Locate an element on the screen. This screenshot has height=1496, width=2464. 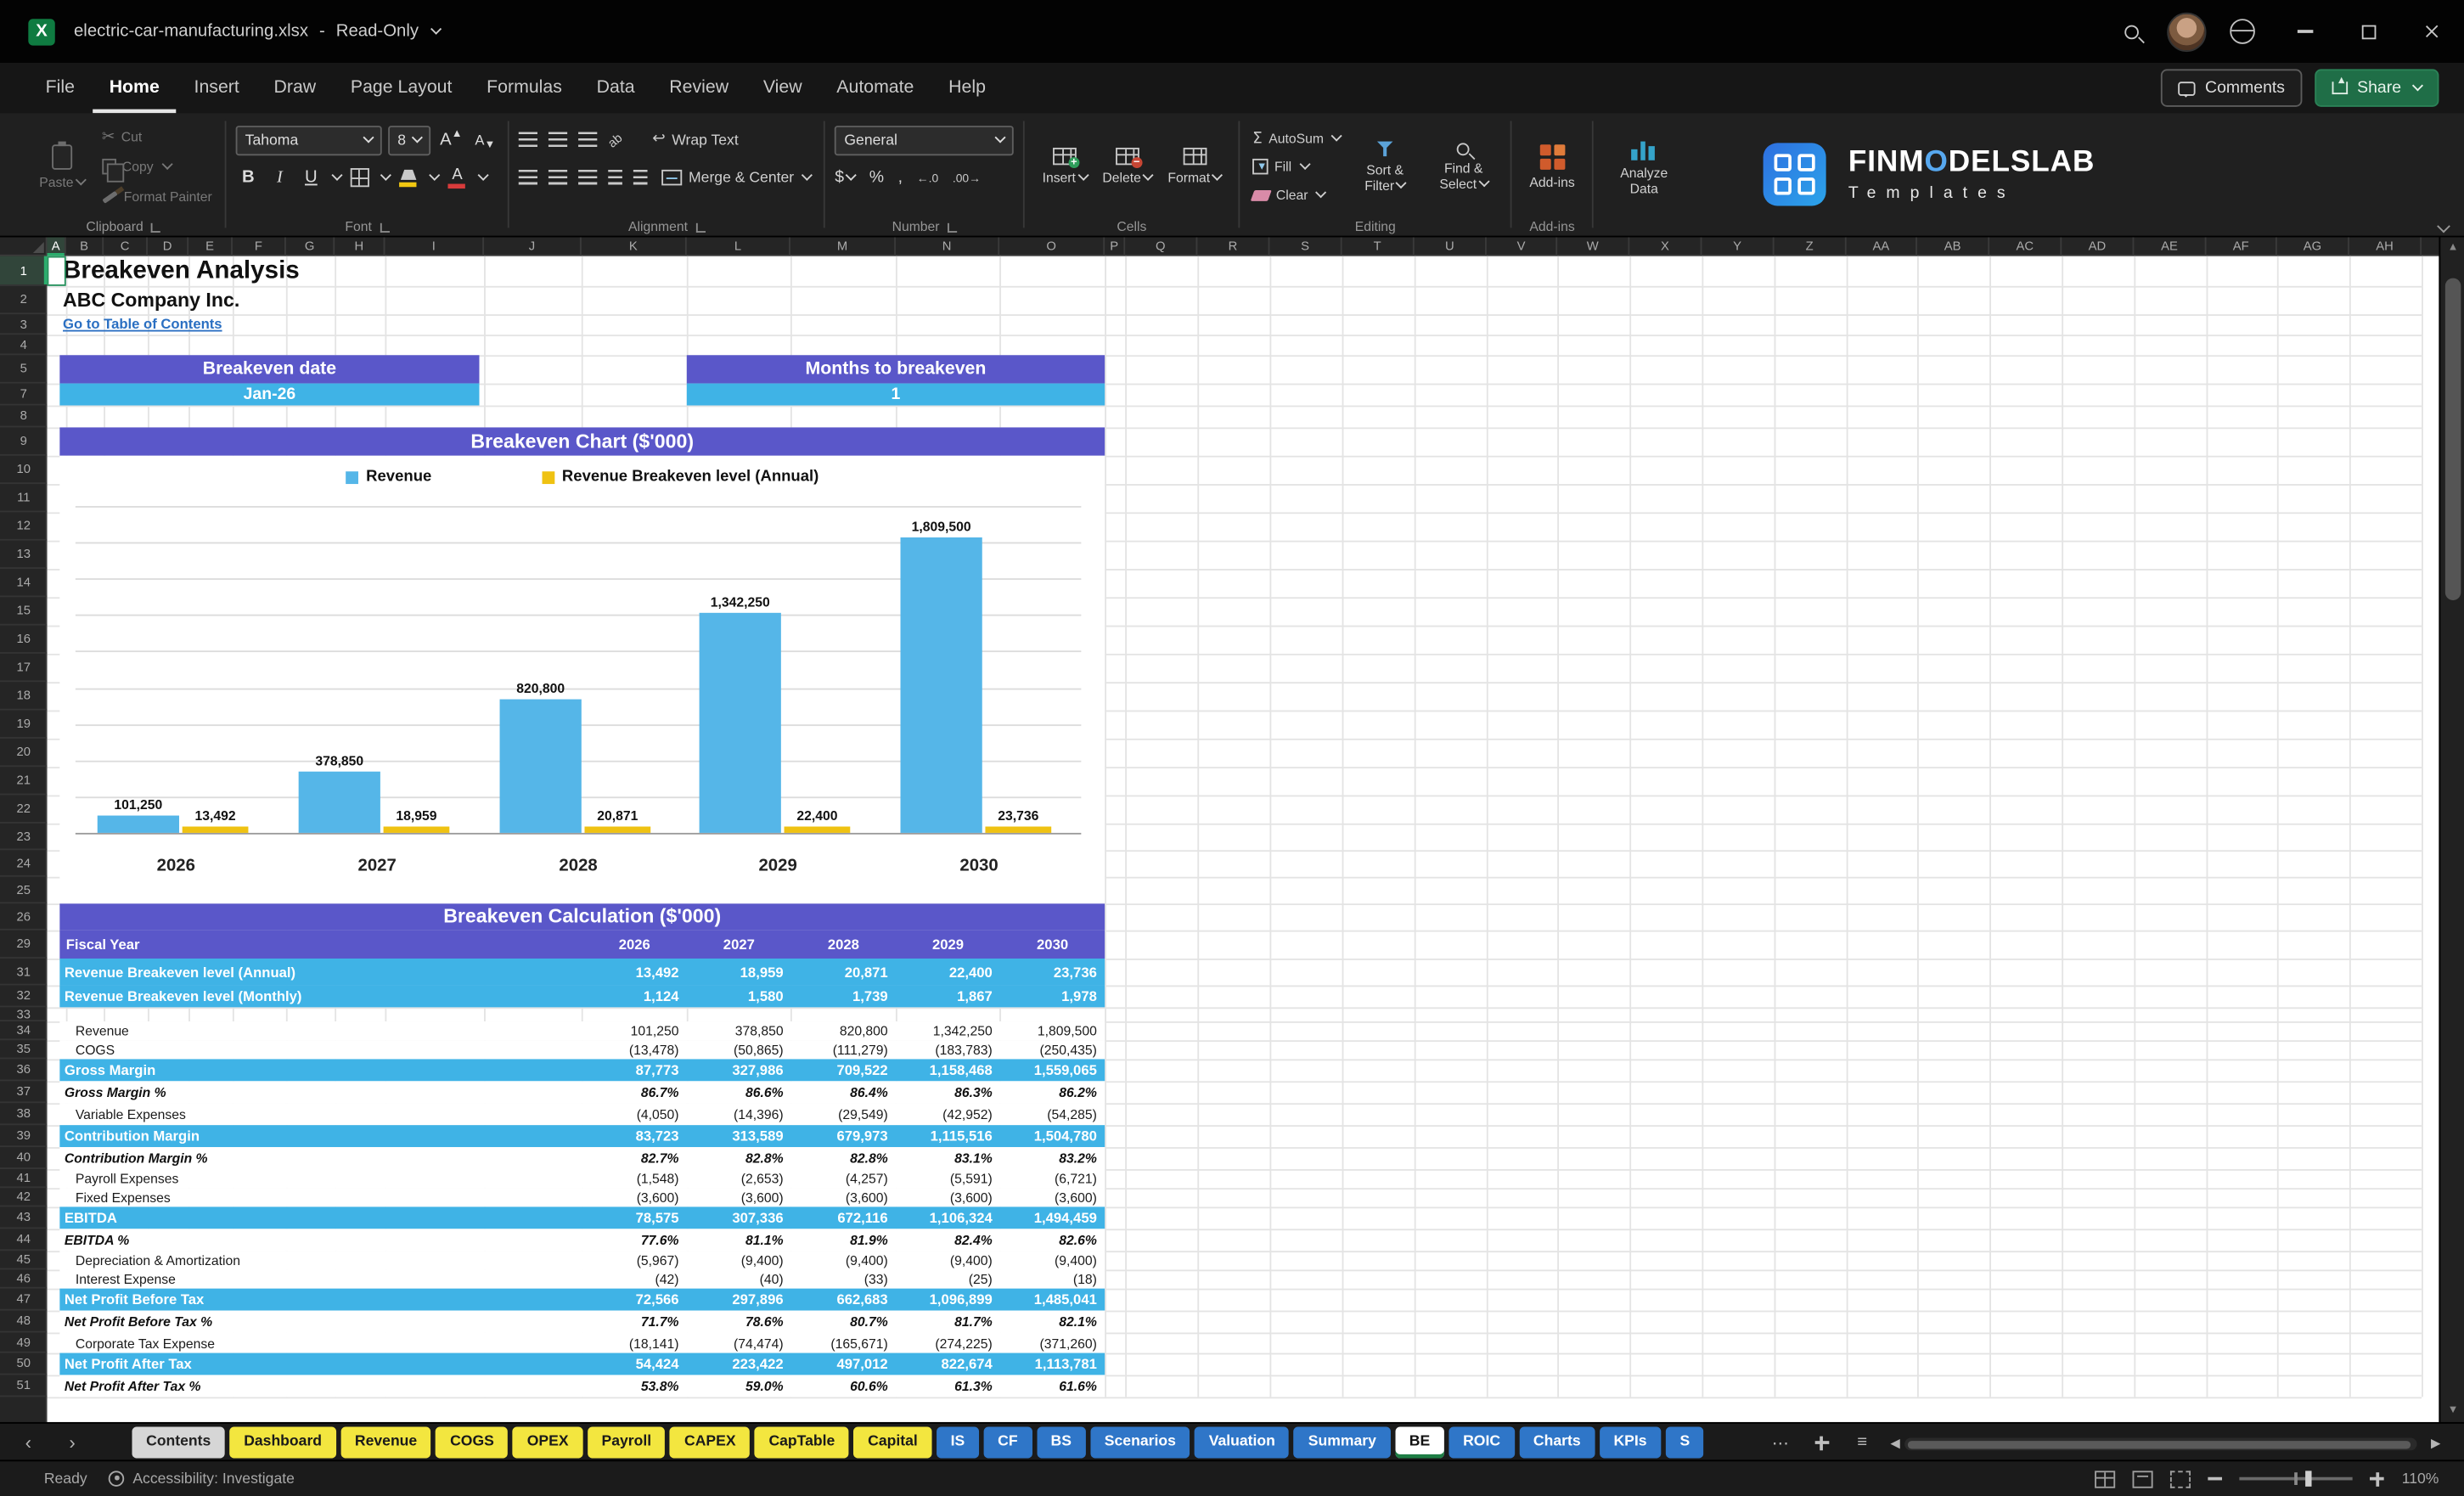
row-header-50: 50 is located at coordinates (24, 1364).